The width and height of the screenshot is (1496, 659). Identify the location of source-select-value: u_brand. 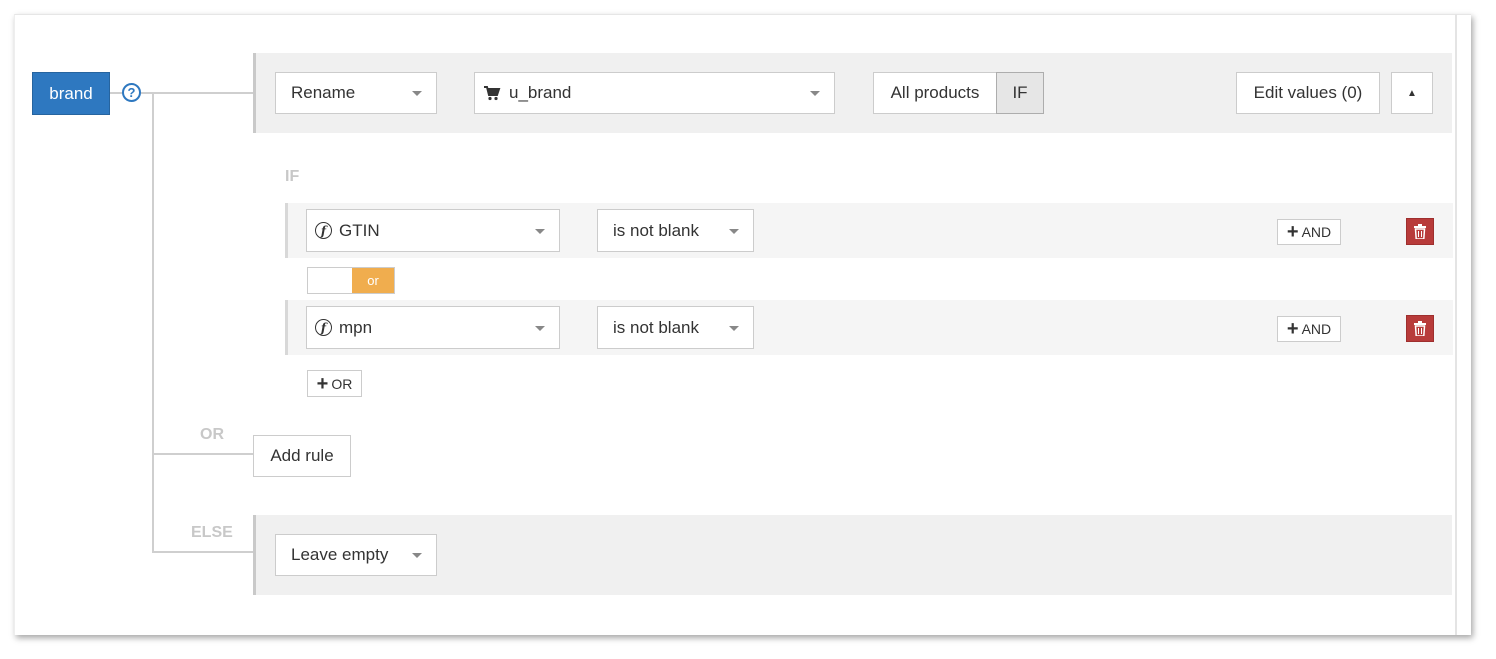
(540, 92).